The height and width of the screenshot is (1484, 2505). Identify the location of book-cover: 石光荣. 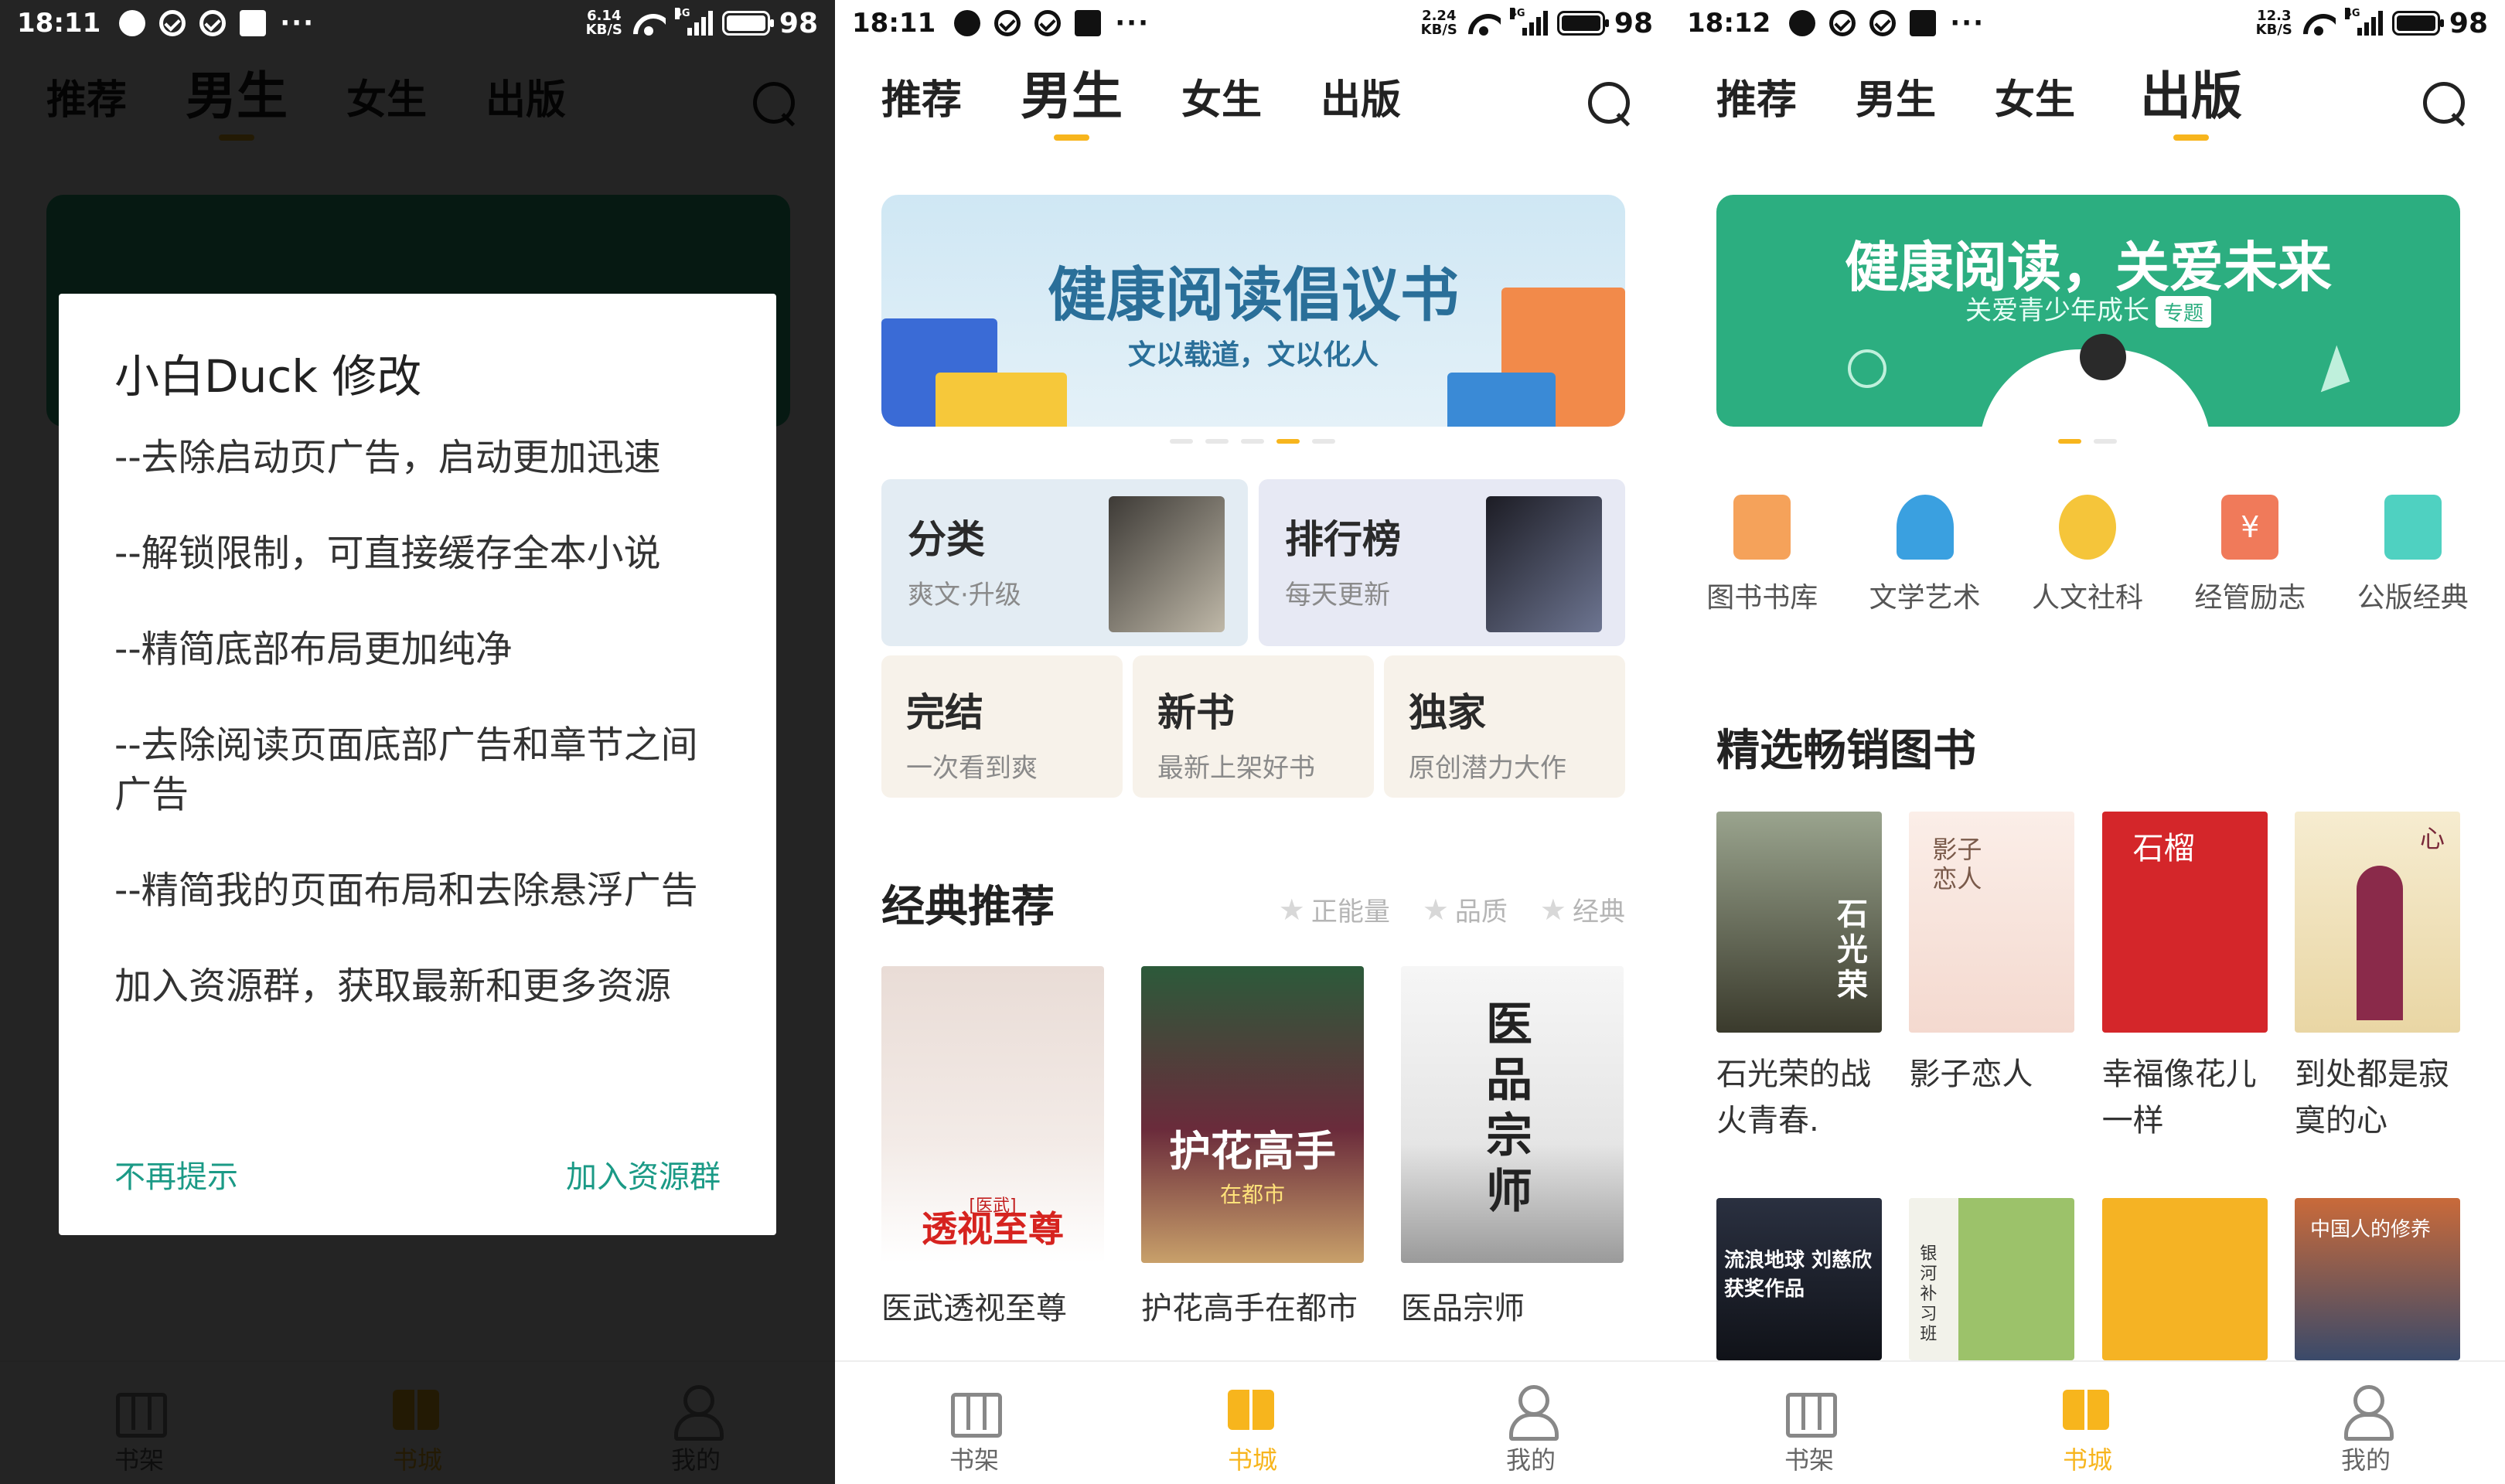
(1799, 922).